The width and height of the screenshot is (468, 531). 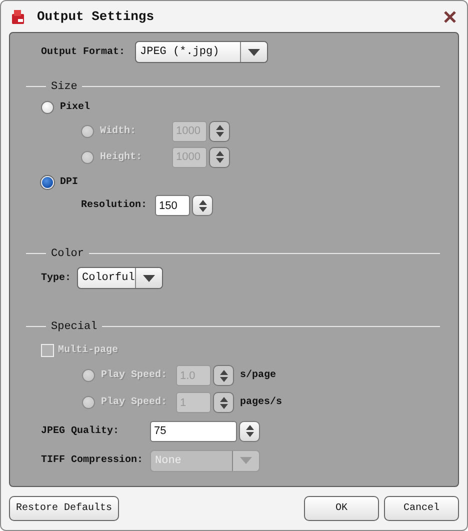 What do you see at coordinates (64, 87) in the screenshot?
I see `section-title: Size` at bounding box center [64, 87].